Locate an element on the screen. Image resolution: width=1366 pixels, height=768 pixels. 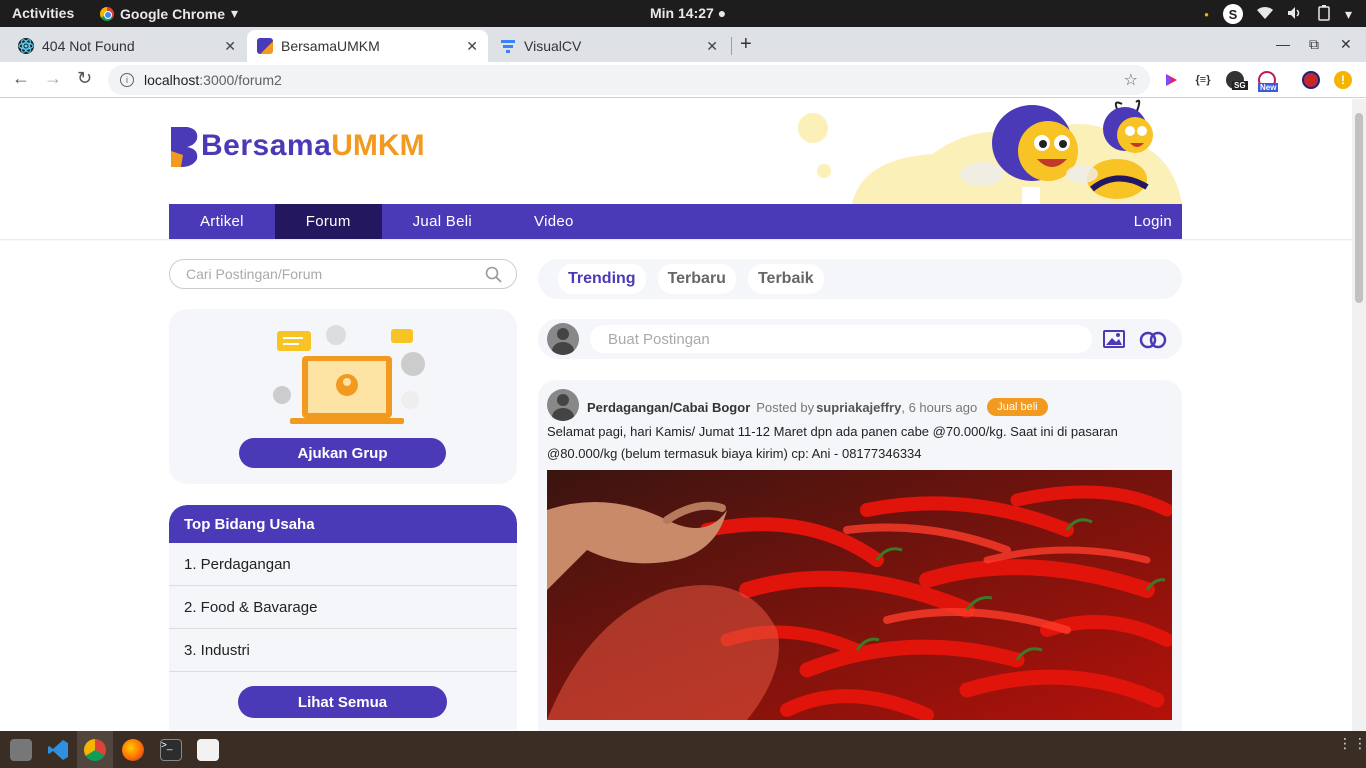
vscode-icon is located at coordinates (58, 750).